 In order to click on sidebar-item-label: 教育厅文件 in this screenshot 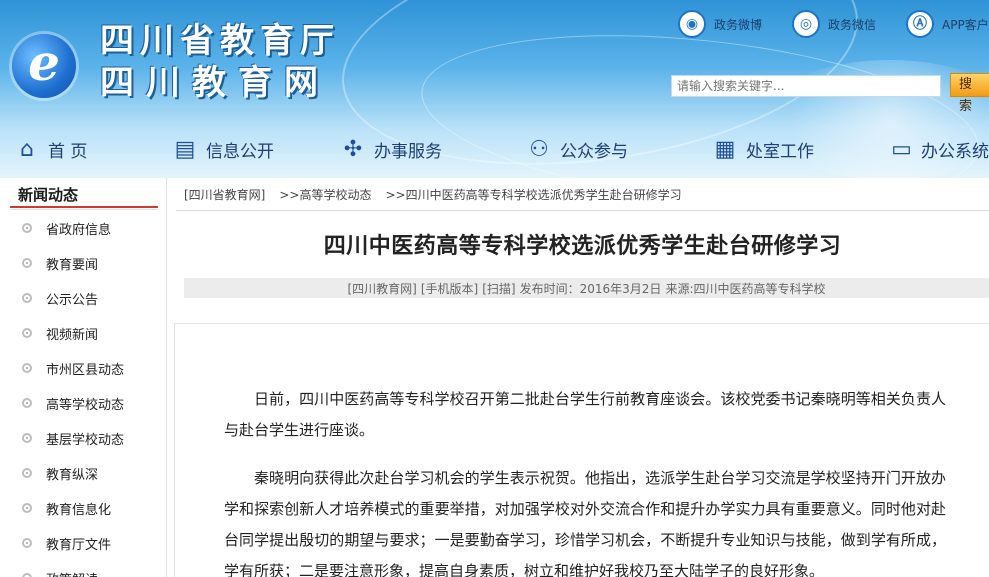, I will do `click(79, 545)`.